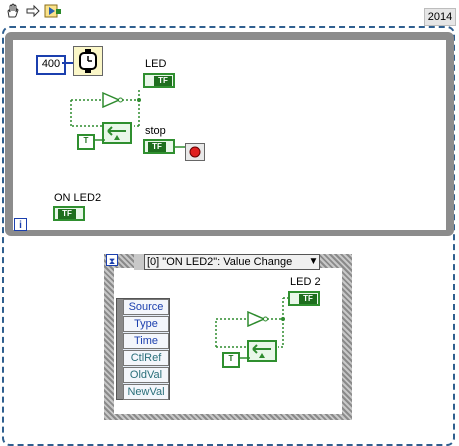 This screenshot has width=459, height=446. Describe the element at coordinates (146, 358) in the screenshot. I see `event-field-ctlref: CtlRef` at that location.